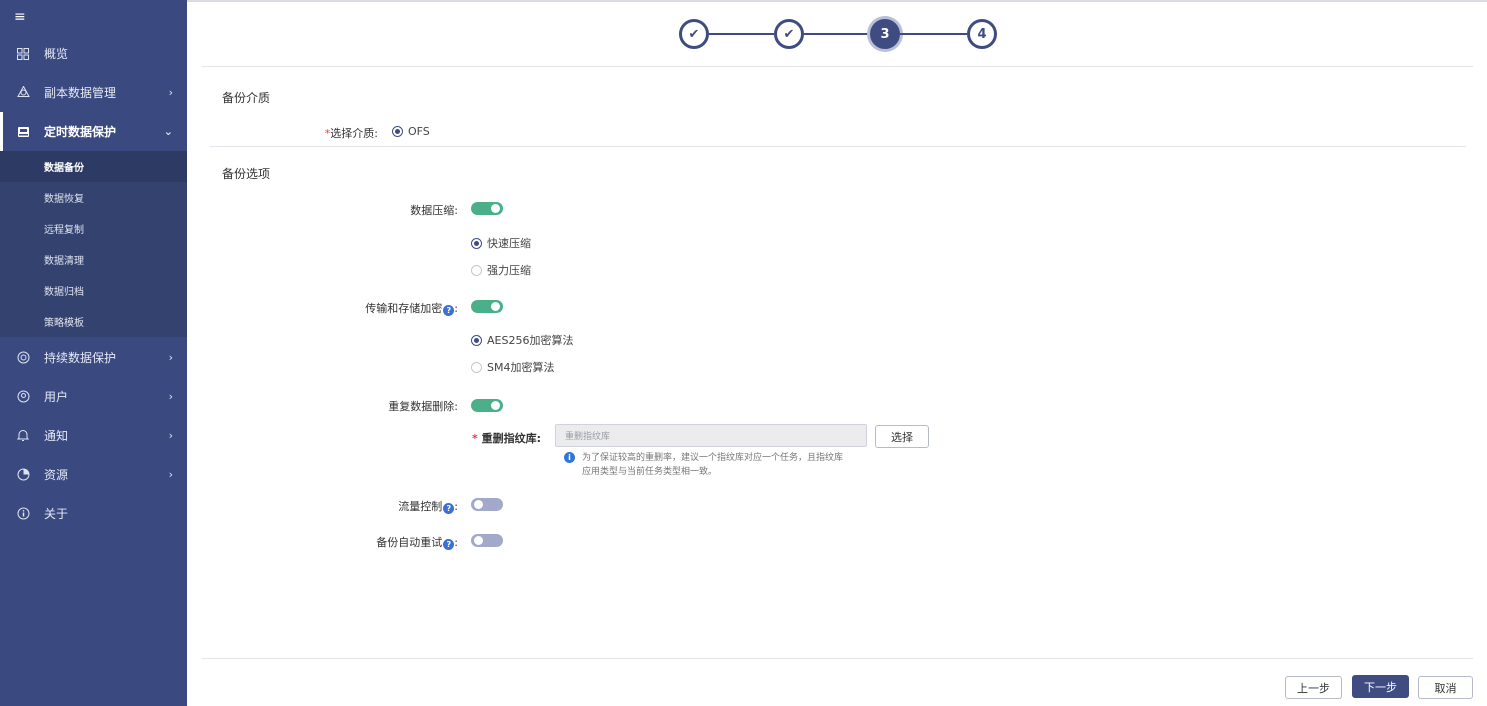  I want to click on prev-step-button: 上一步, so click(1313, 687).